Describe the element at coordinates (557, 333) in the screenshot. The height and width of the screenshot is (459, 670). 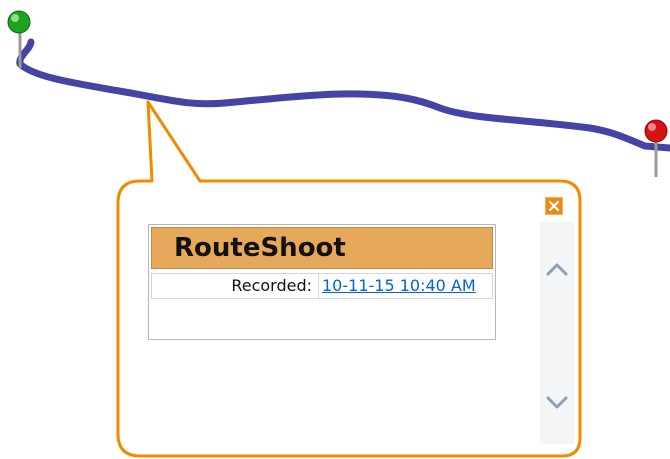
I see `popup-scrollbar` at that location.